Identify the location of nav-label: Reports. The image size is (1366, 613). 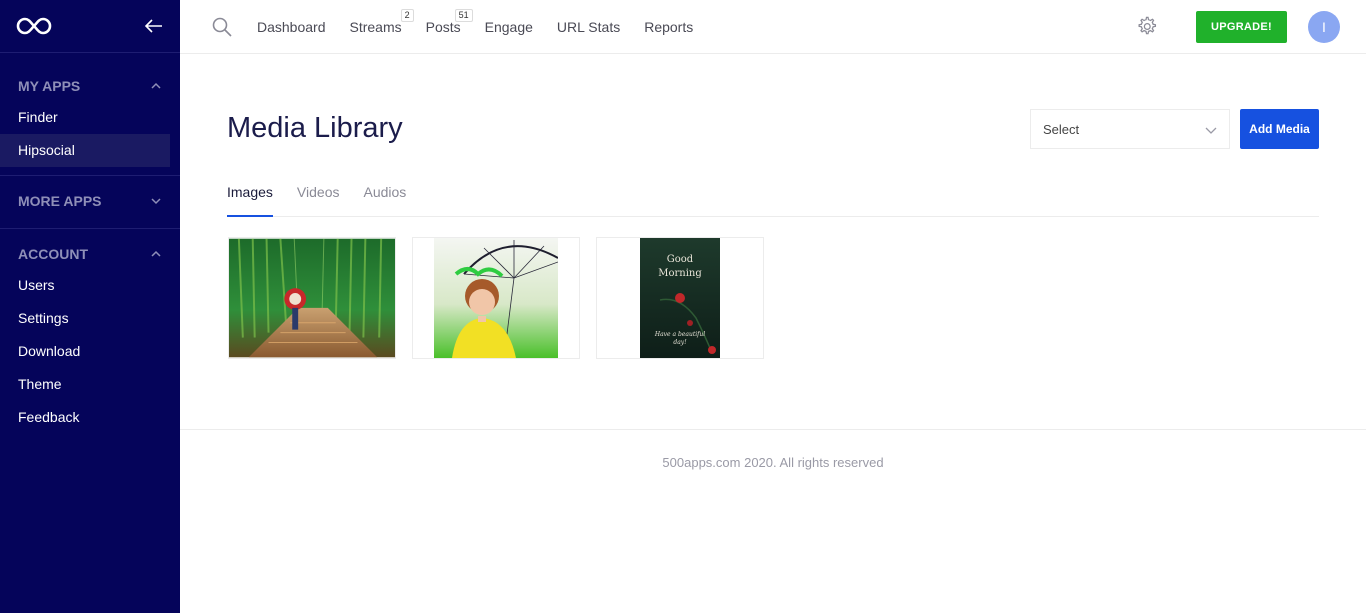
(669, 27).